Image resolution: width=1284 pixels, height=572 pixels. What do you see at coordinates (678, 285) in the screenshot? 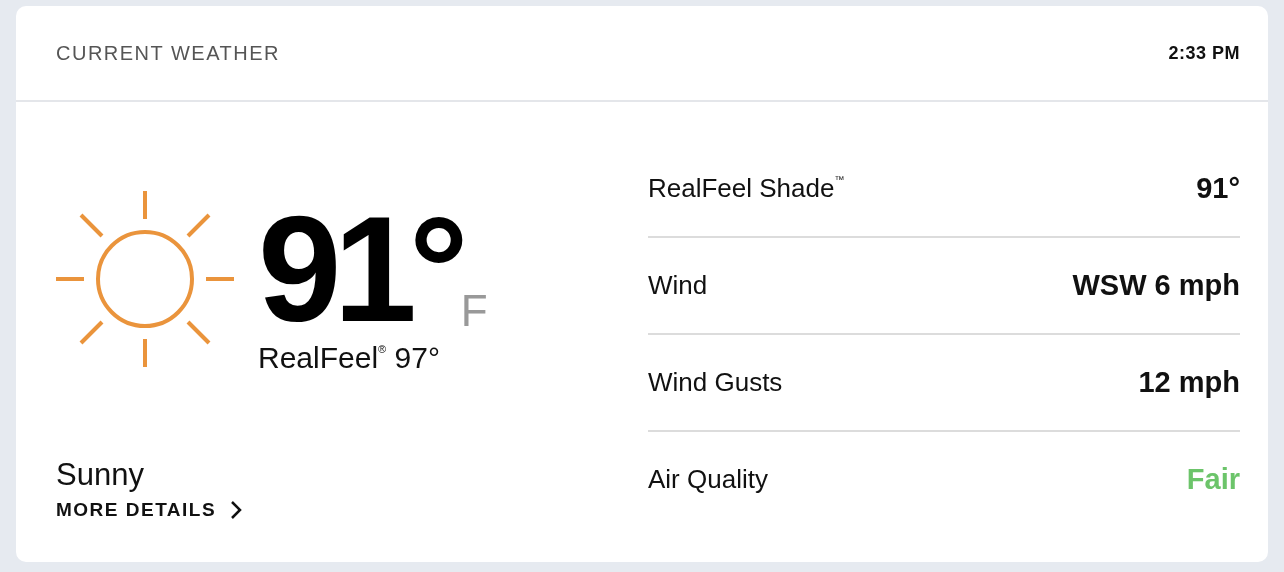
I see `detail-label: Wind` at bounding box center [678, 285].